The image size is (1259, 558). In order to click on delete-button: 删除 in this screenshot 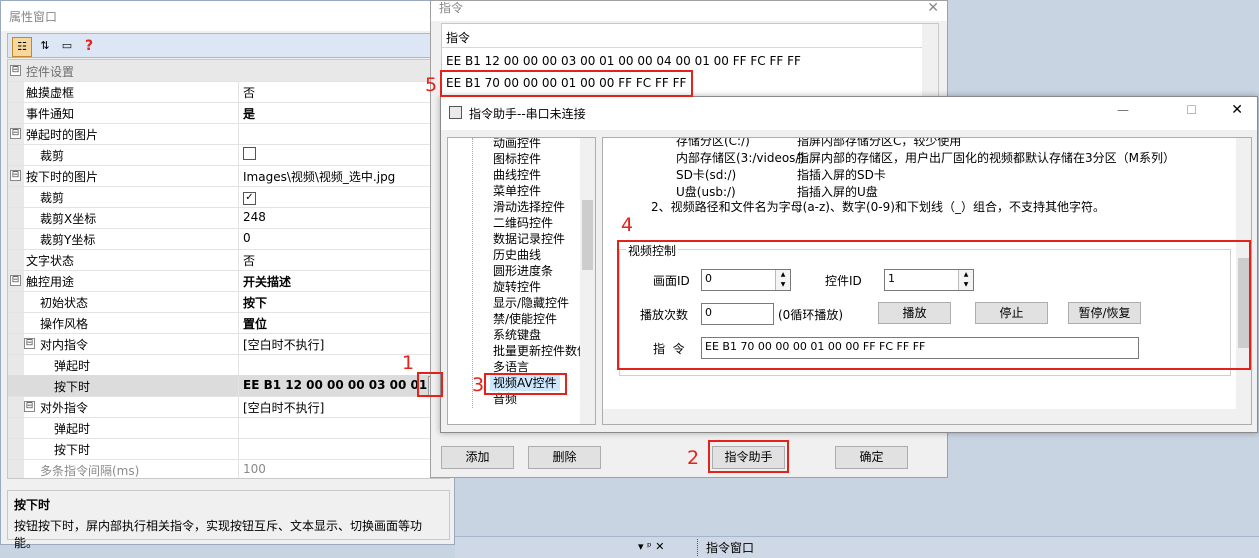, I will do `click(564, 457)`.